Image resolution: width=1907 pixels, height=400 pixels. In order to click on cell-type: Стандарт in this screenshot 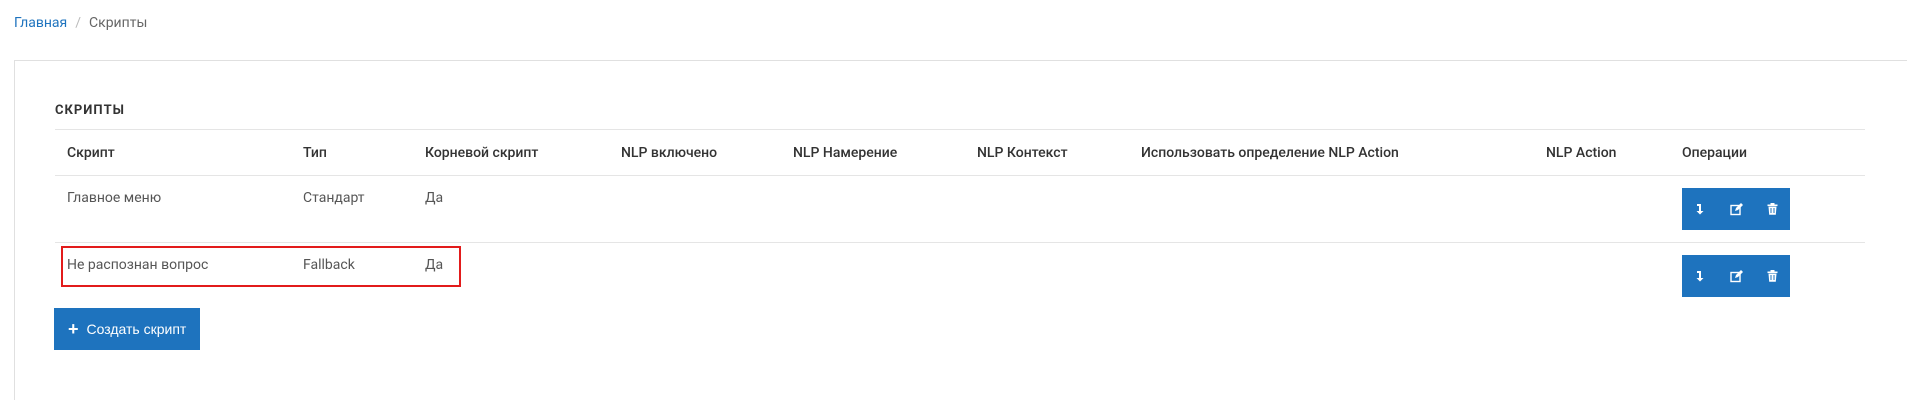, I will do `click(352, 209)`.